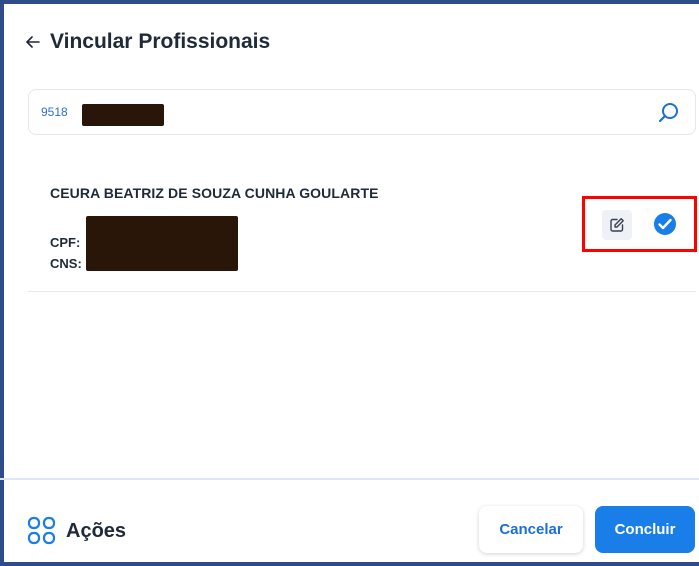 Image resolution: width=699 pixels, height=566 pixels. Describe the element at coordinates (41, 530) in the screenshot. I see `grid-icon` at that location.